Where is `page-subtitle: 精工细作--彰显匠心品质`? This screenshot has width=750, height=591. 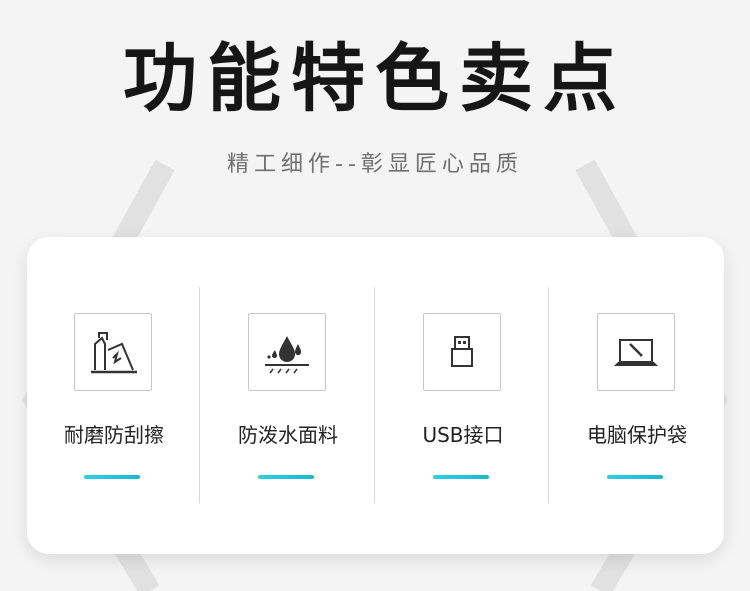
page-subtitle: 精工细作--彰显匠心品质 is located at coordinates (375, 164).